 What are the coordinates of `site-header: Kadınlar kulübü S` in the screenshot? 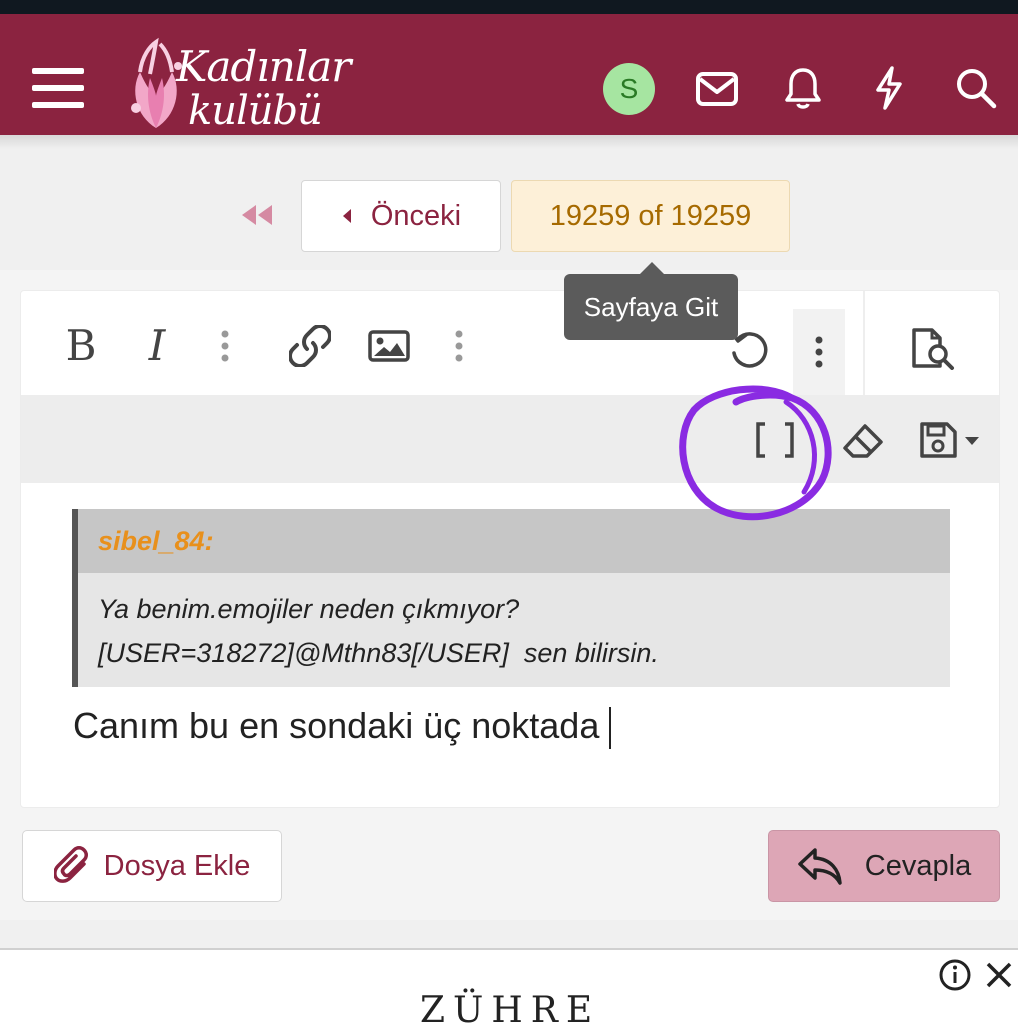 It's located at (509, 74).